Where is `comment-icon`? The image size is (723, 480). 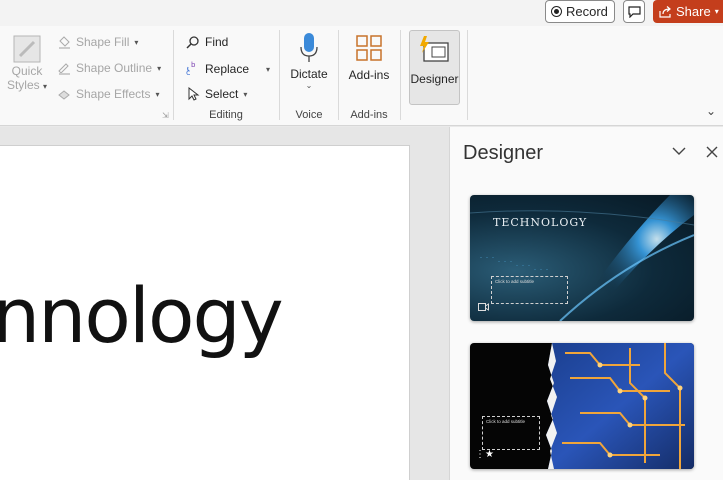
comment-icon is located at coordinates (634, 11).